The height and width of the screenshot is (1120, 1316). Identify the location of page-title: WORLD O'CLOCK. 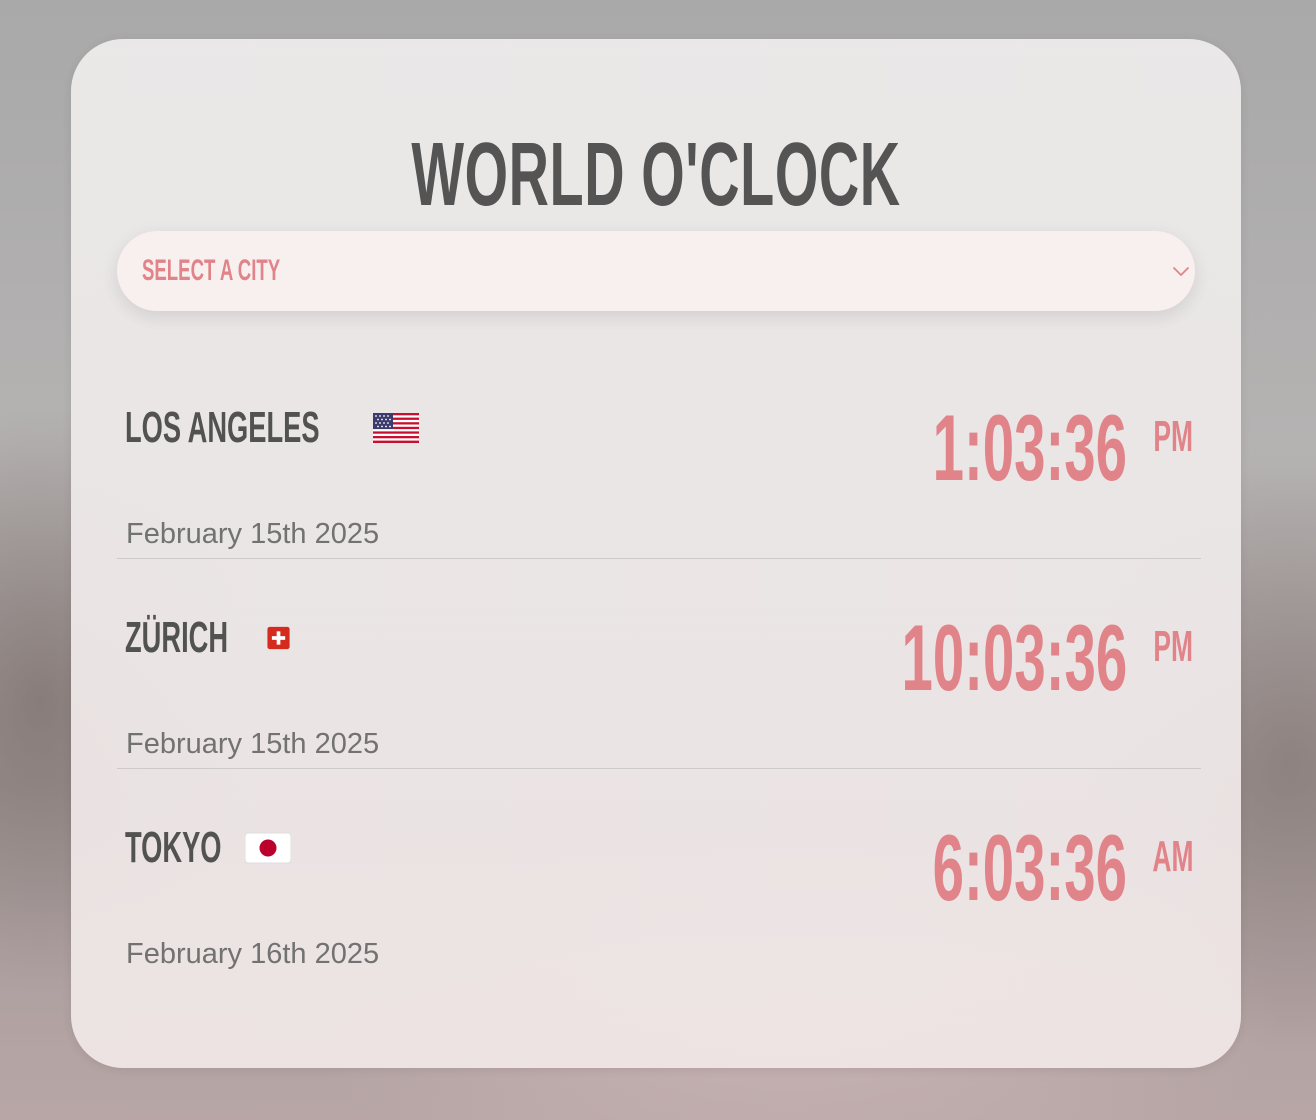
(656, 175).